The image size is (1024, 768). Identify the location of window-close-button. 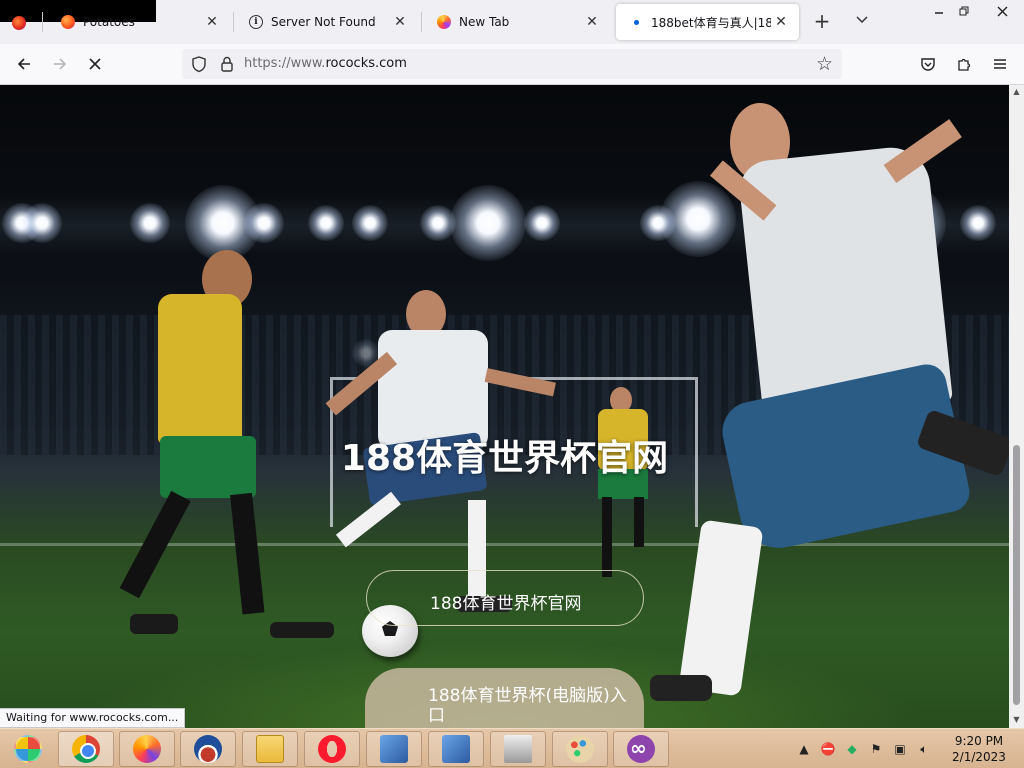
(1002, 11).